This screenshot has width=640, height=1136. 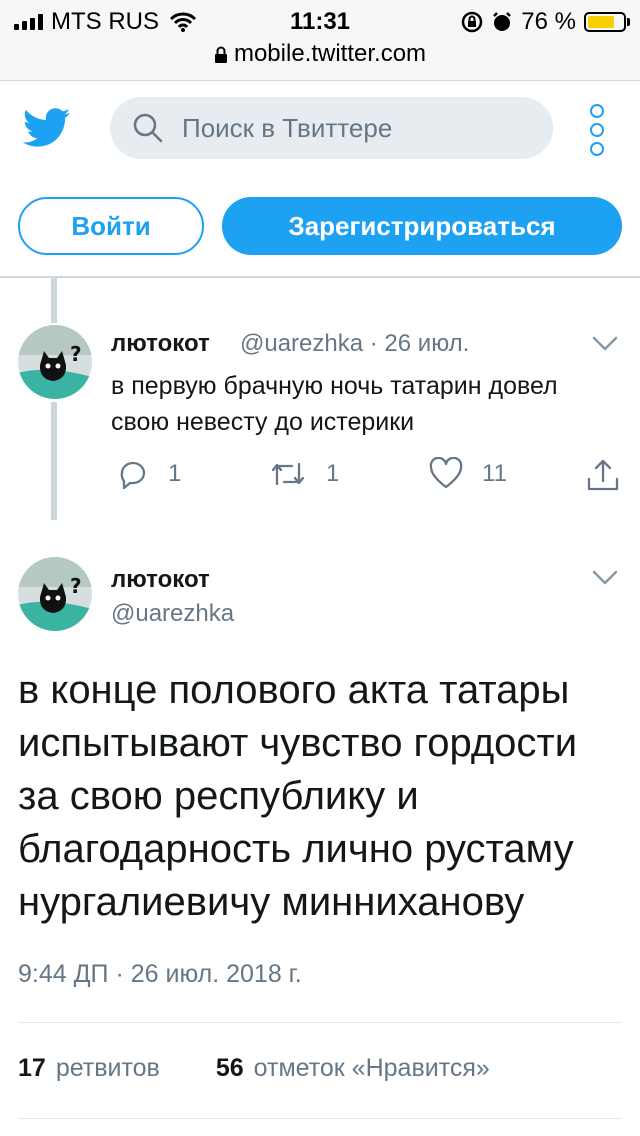 I want to click on battery-icon, so click(x=607, y=22).